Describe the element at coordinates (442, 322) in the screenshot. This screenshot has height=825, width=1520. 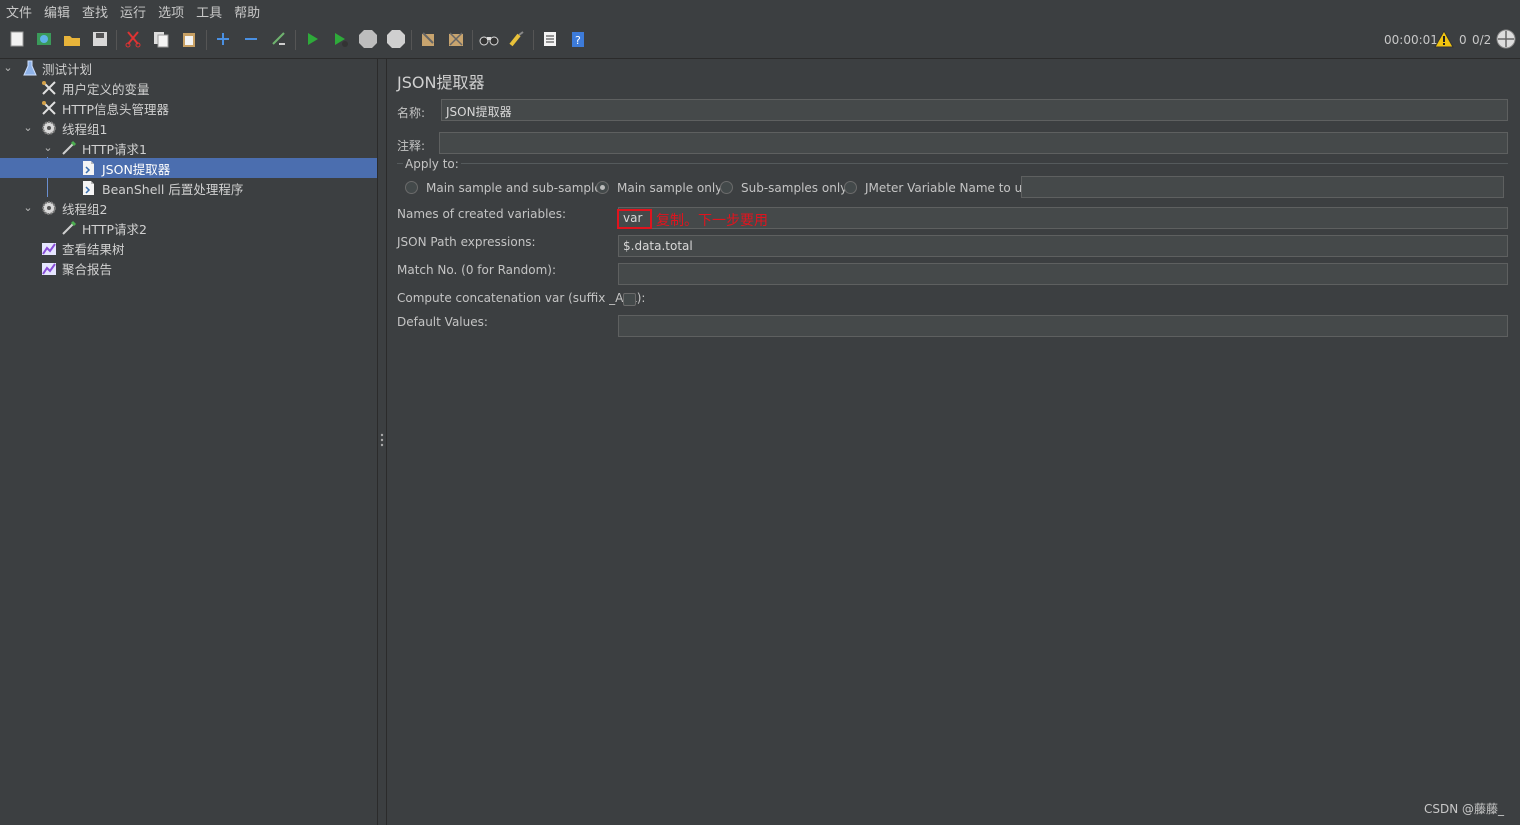
I see `default-values-label: Default Values:` at that location.